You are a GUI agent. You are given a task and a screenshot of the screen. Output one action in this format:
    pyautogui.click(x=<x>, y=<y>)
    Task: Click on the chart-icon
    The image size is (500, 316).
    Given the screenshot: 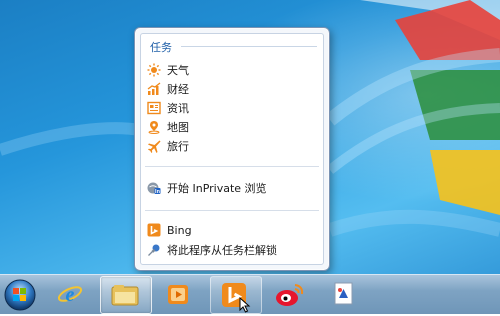 What is the action you would take?
    pyautogui.click(x=154, y=89)
    